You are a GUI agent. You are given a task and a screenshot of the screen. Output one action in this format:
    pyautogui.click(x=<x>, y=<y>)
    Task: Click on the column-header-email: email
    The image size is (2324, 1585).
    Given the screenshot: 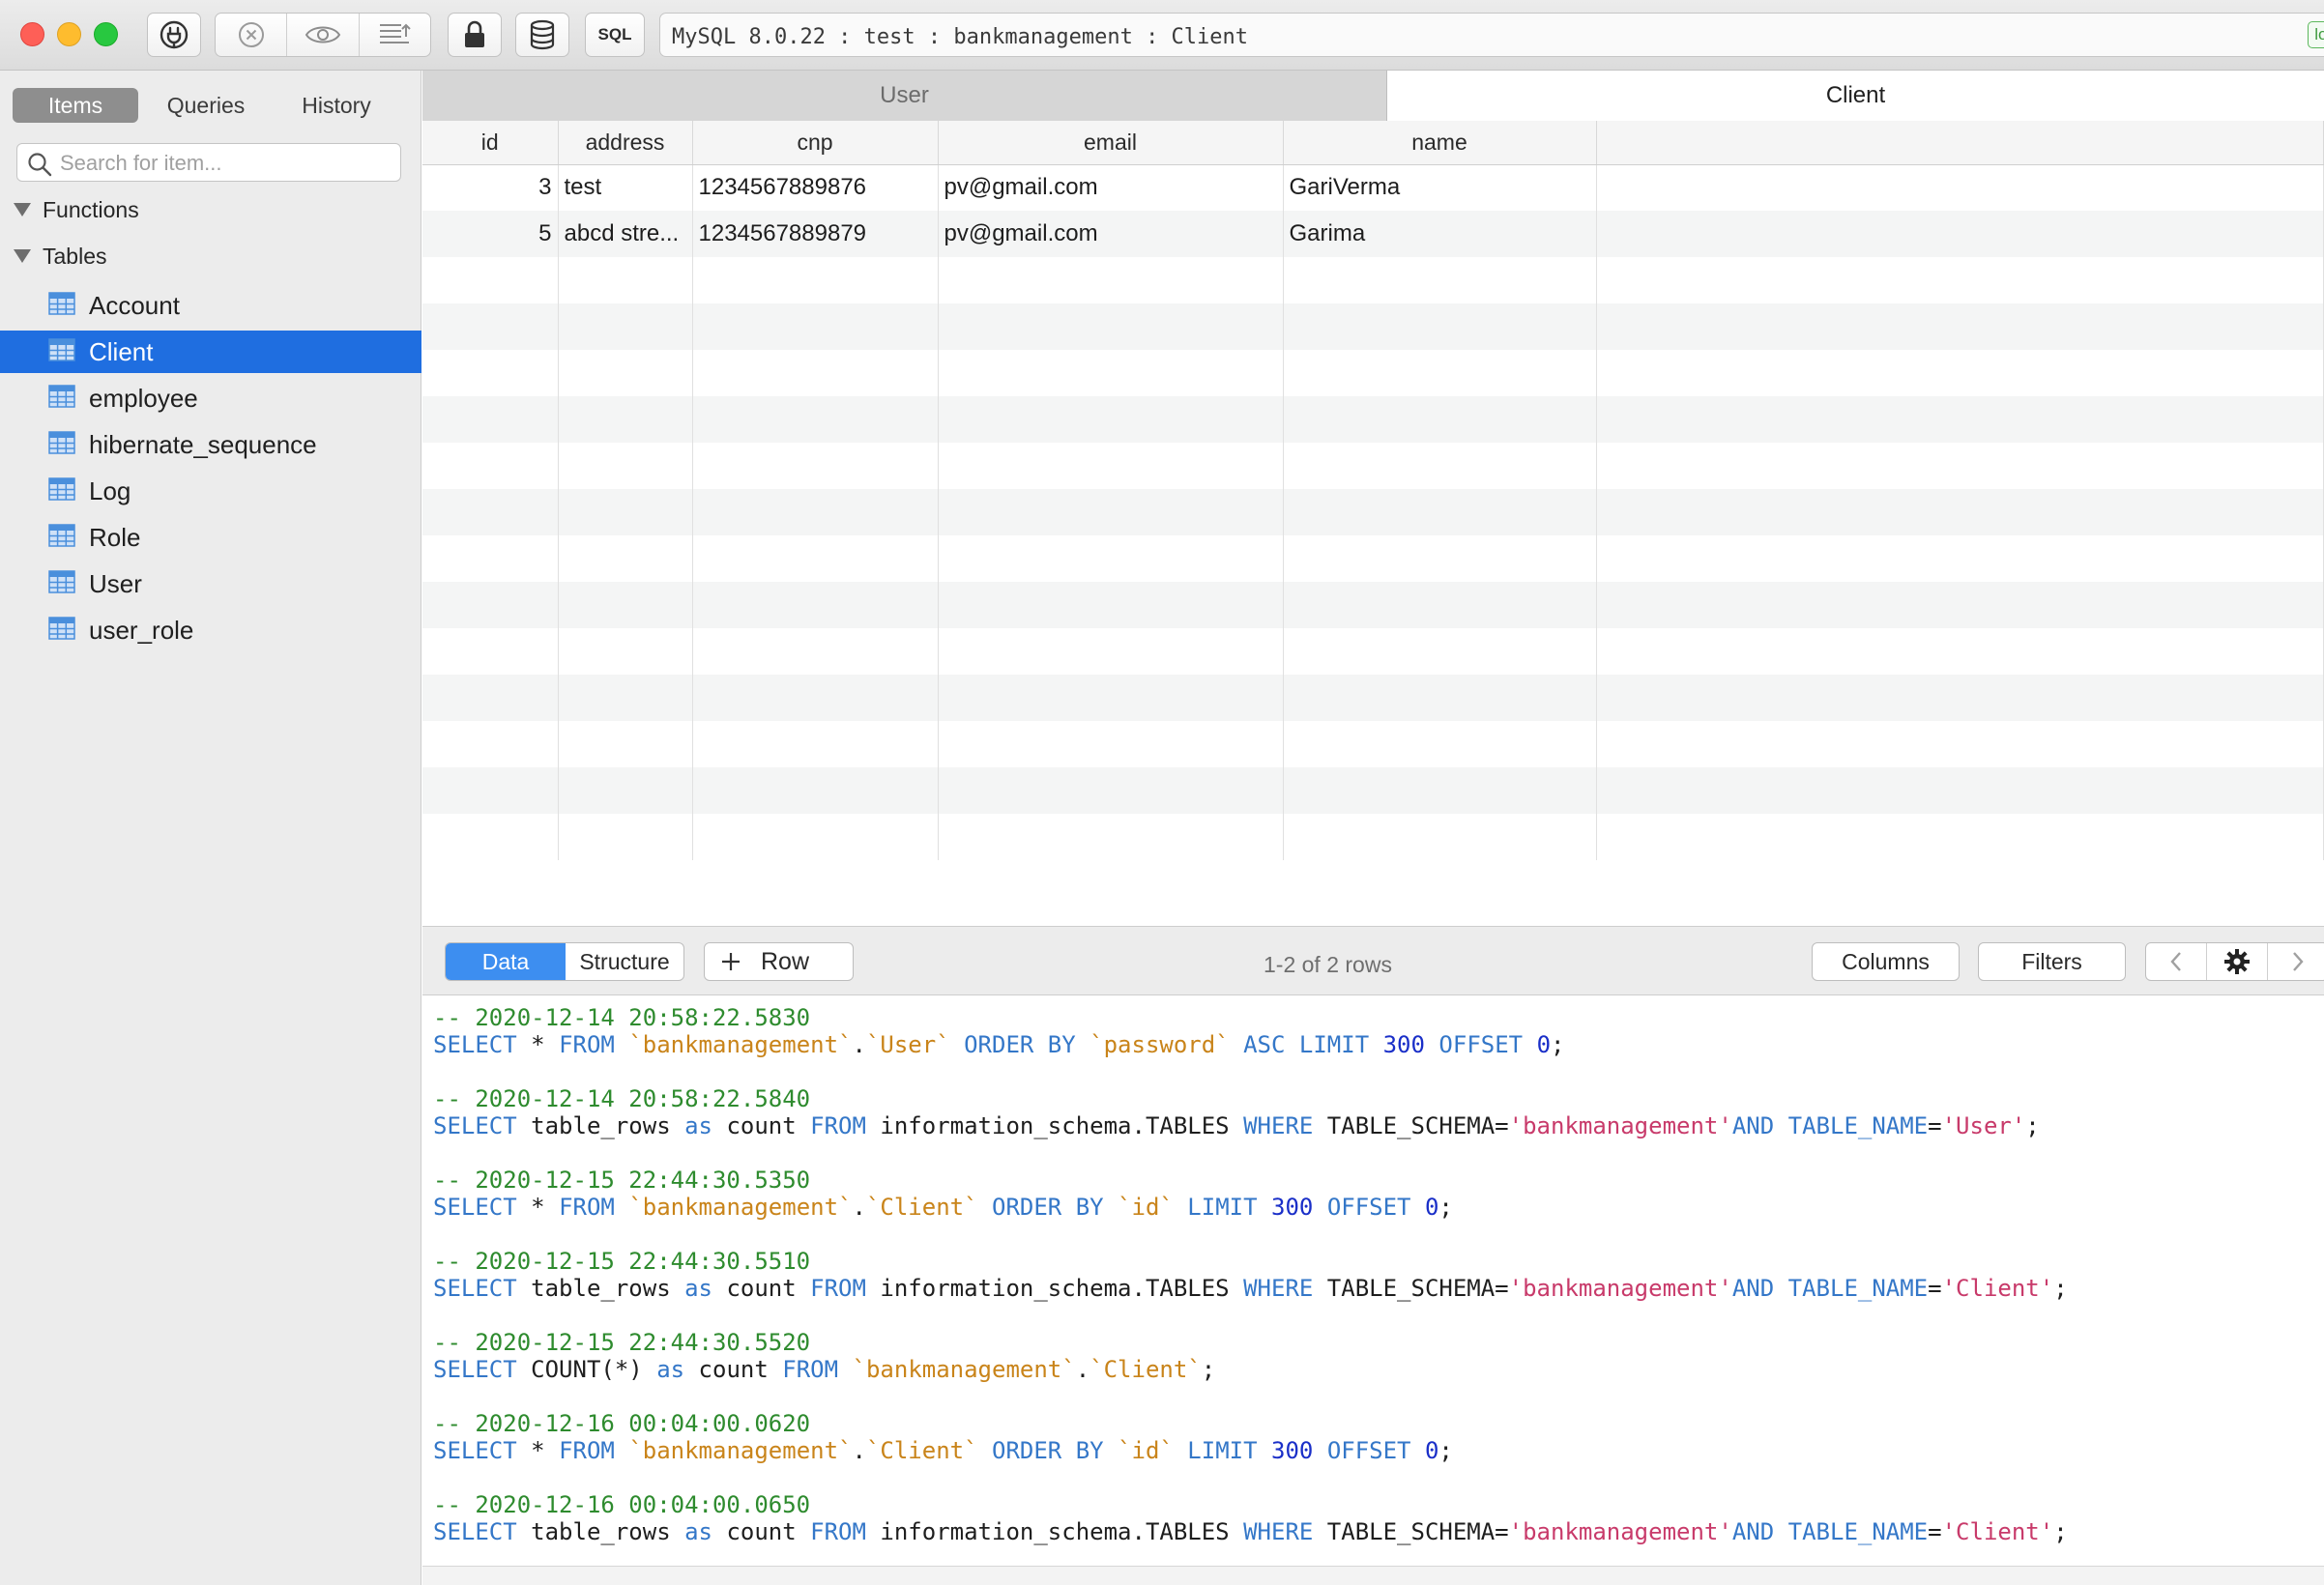 What is the action you would take?
    pyautogui.click(x=1111, y=143)
    